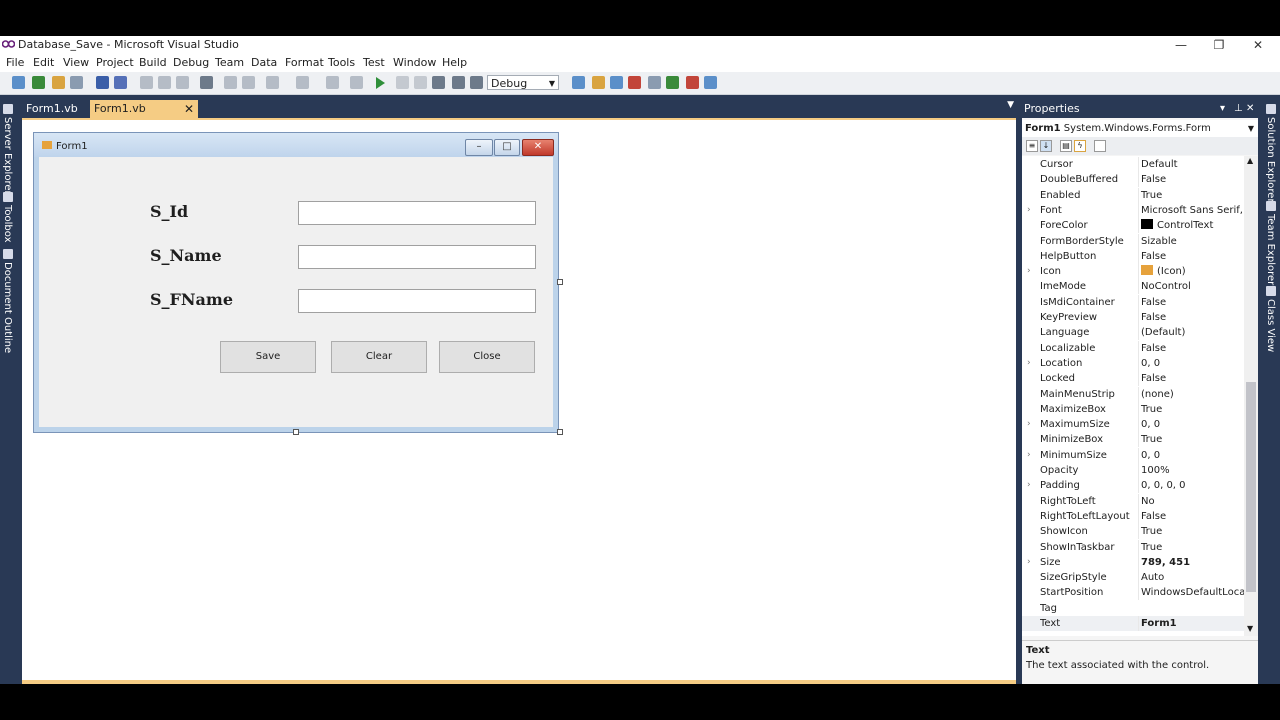 This screenshot has height=720, width=1280. What do you see at coordinates (1258, 45) in the screenshot?
I see `close-window-button: ✕` at bounding box center [1258, 45].